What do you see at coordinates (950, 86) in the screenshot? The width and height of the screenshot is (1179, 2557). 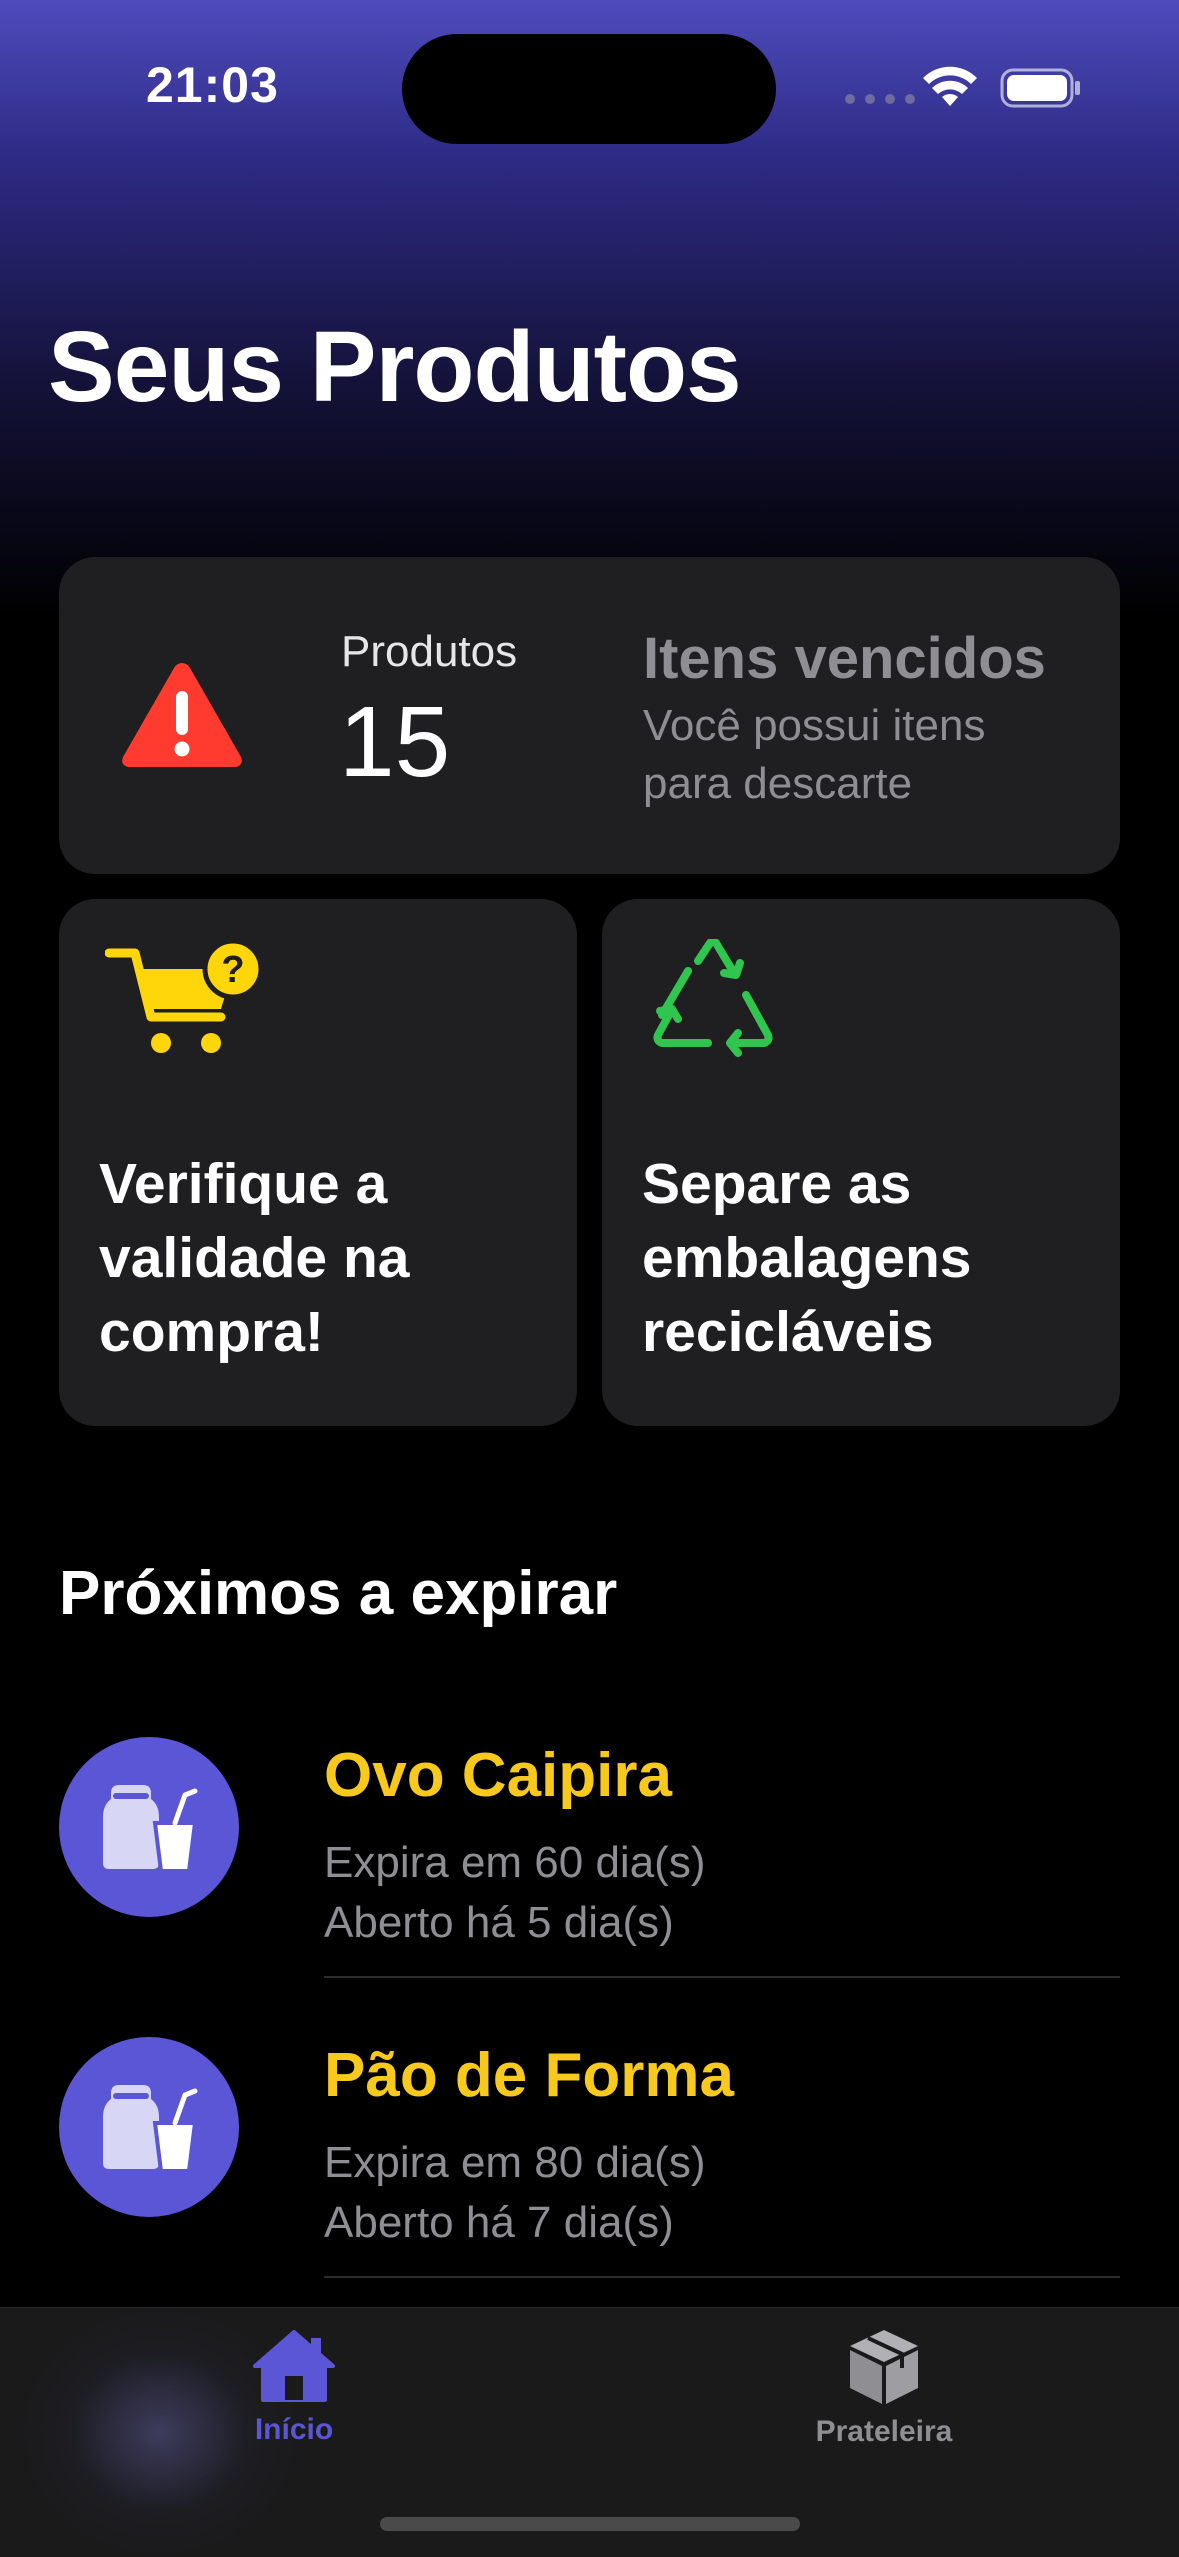 I see `wifi-icon` at bounding box center [950, 86].